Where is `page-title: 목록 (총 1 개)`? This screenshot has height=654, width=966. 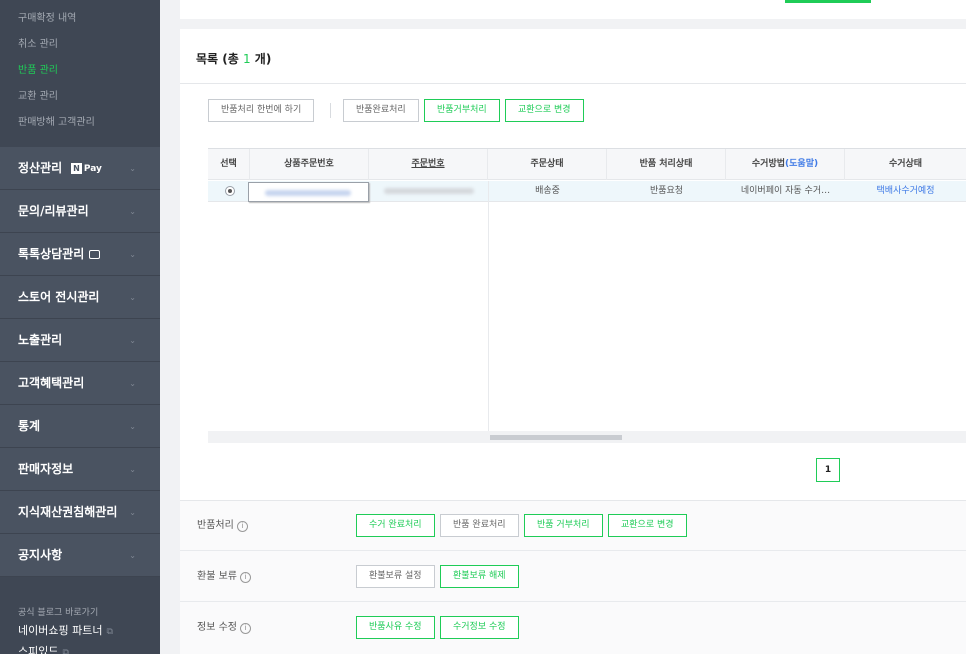 page-title: 목록 (총 1 개) is located at coordinates (234, 59).